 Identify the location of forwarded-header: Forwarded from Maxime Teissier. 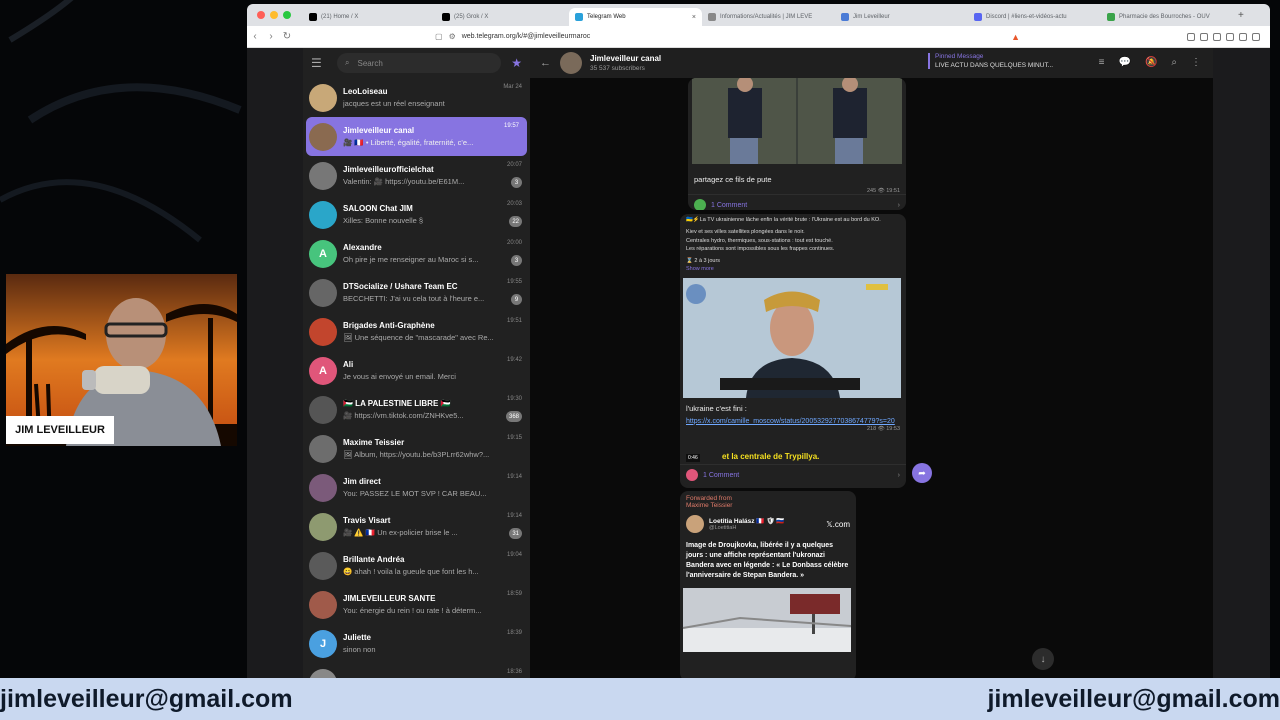
(768, 500).